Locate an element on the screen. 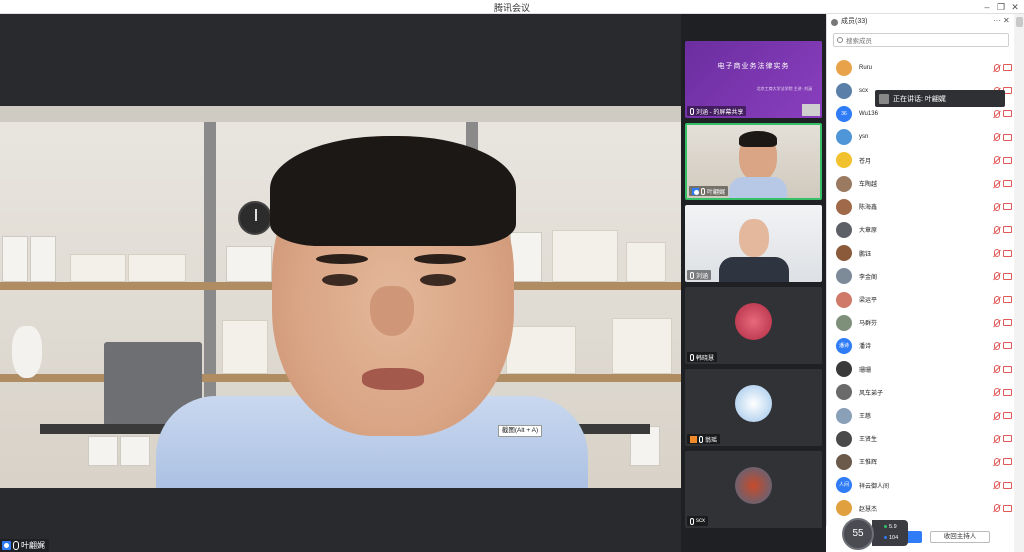 This screenshot has height=552, width=1024. member-name: 大章原 is located at coordinates (868, 231).